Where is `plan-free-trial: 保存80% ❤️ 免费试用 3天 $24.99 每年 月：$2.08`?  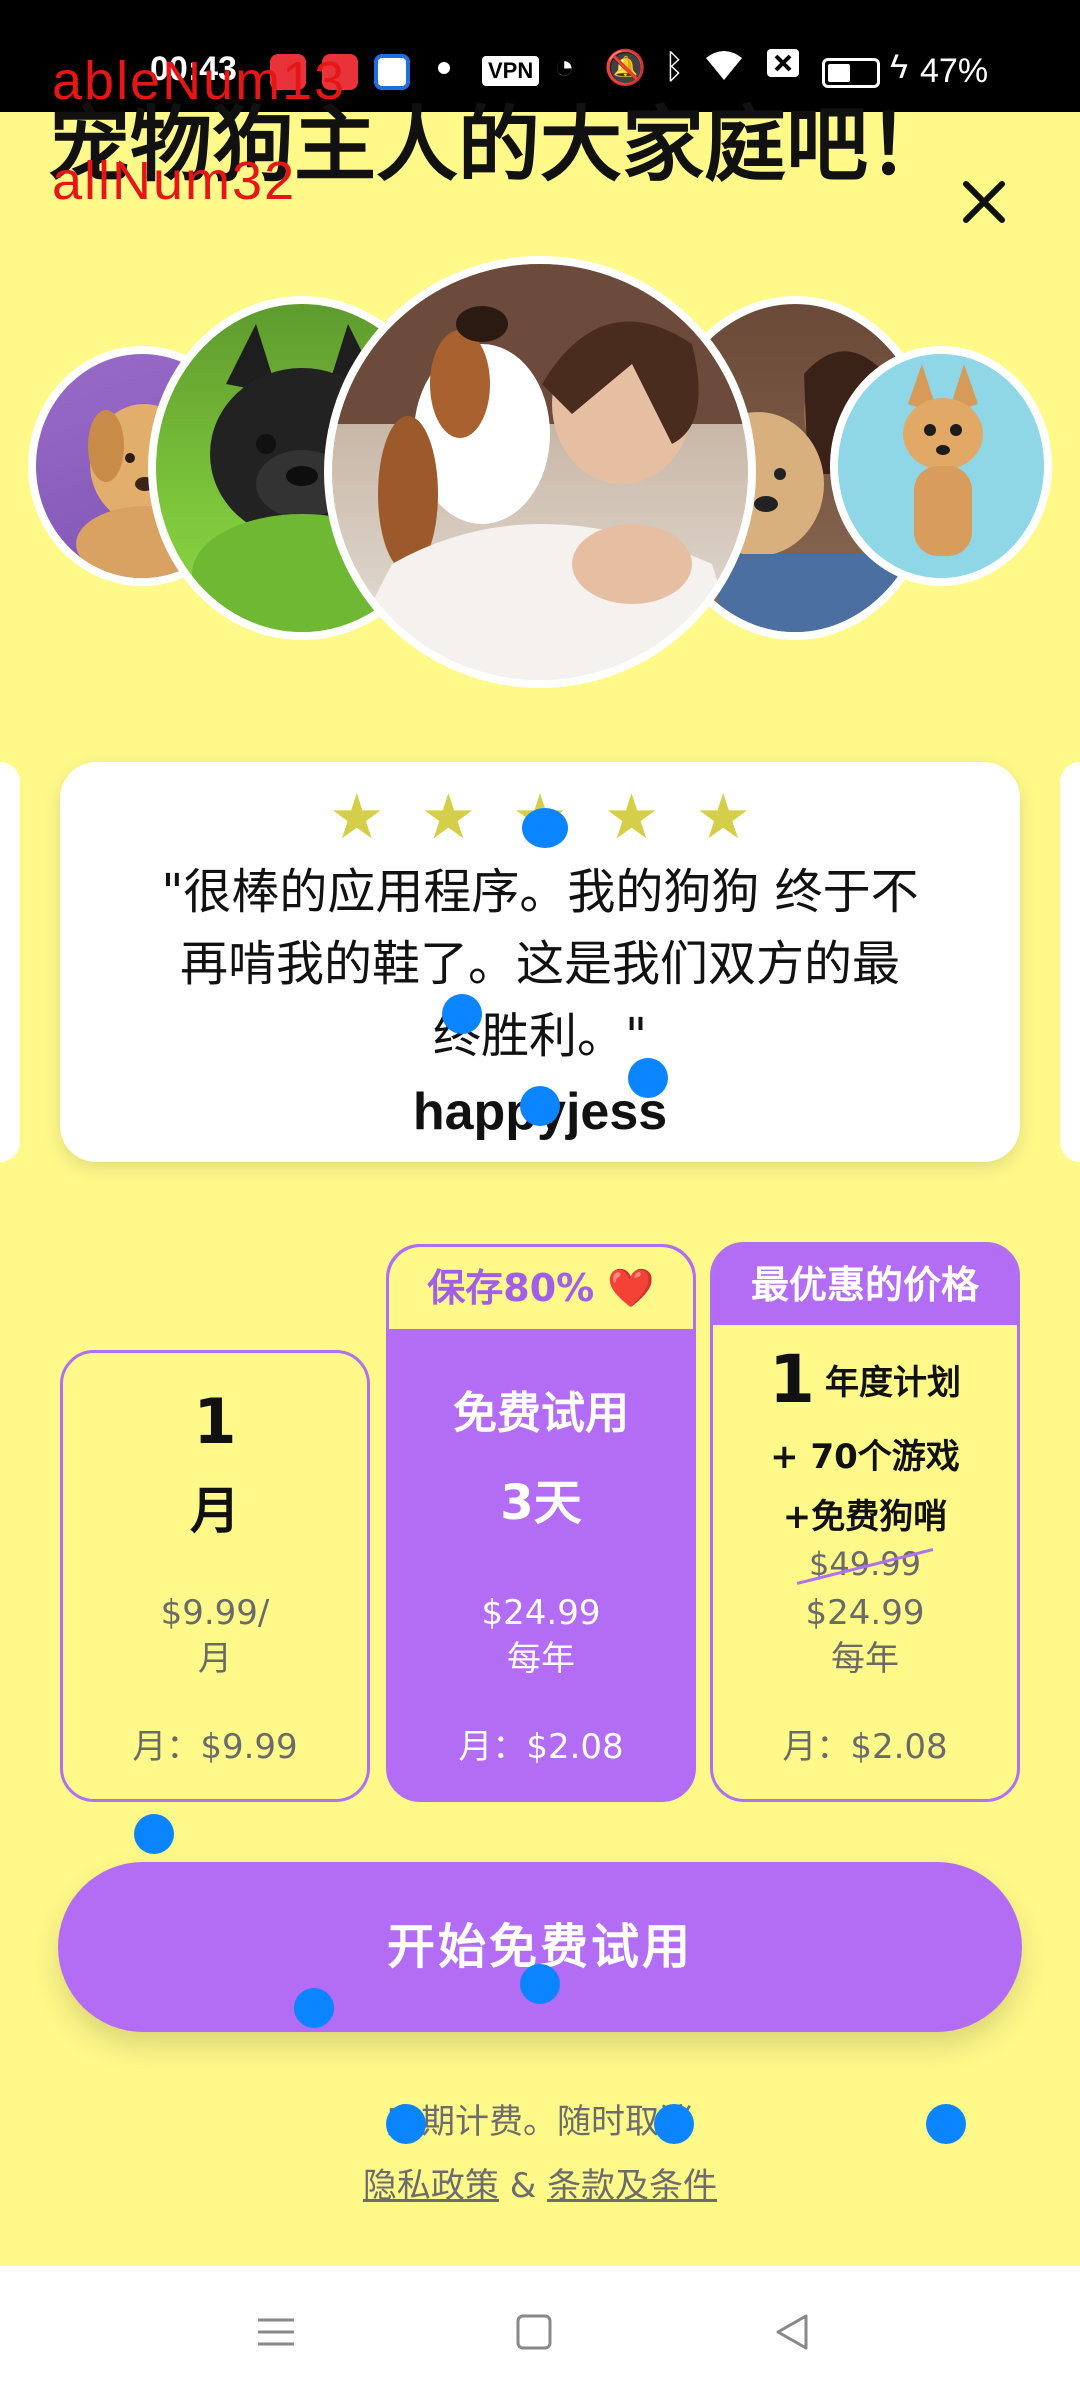
plan-free-trial: 保存80% ❤️ 免费试用 3天 $24.99 每年 月：$2.08 is located at coordinates (541, 1523).